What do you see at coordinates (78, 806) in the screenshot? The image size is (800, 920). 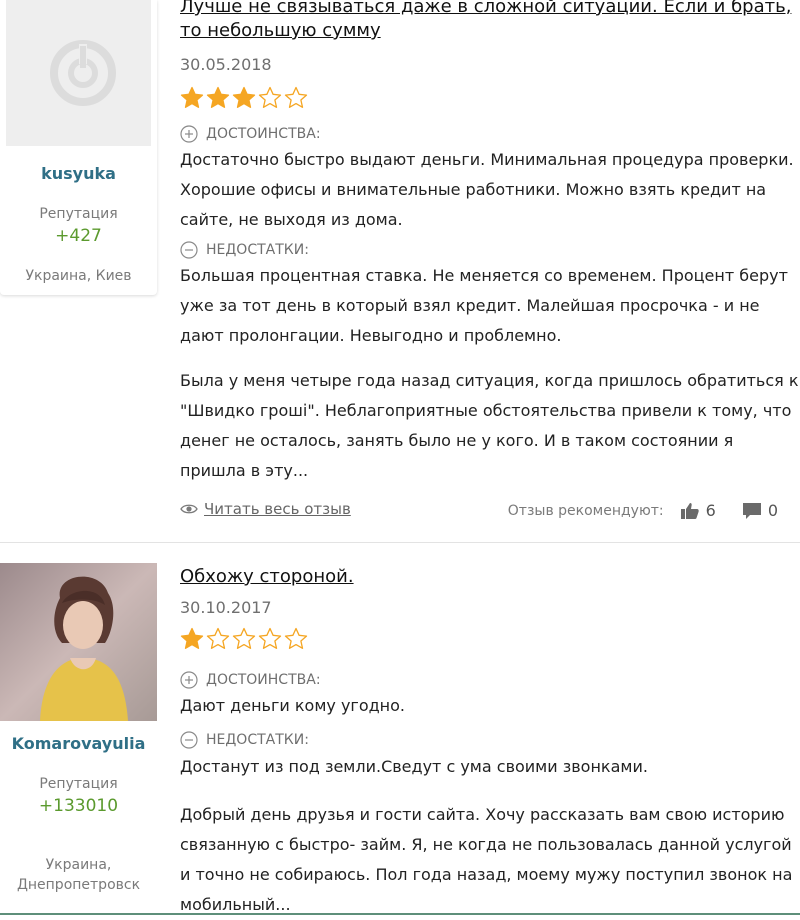 I see `reputation-value: +133010` at bounding box center [78, 806].